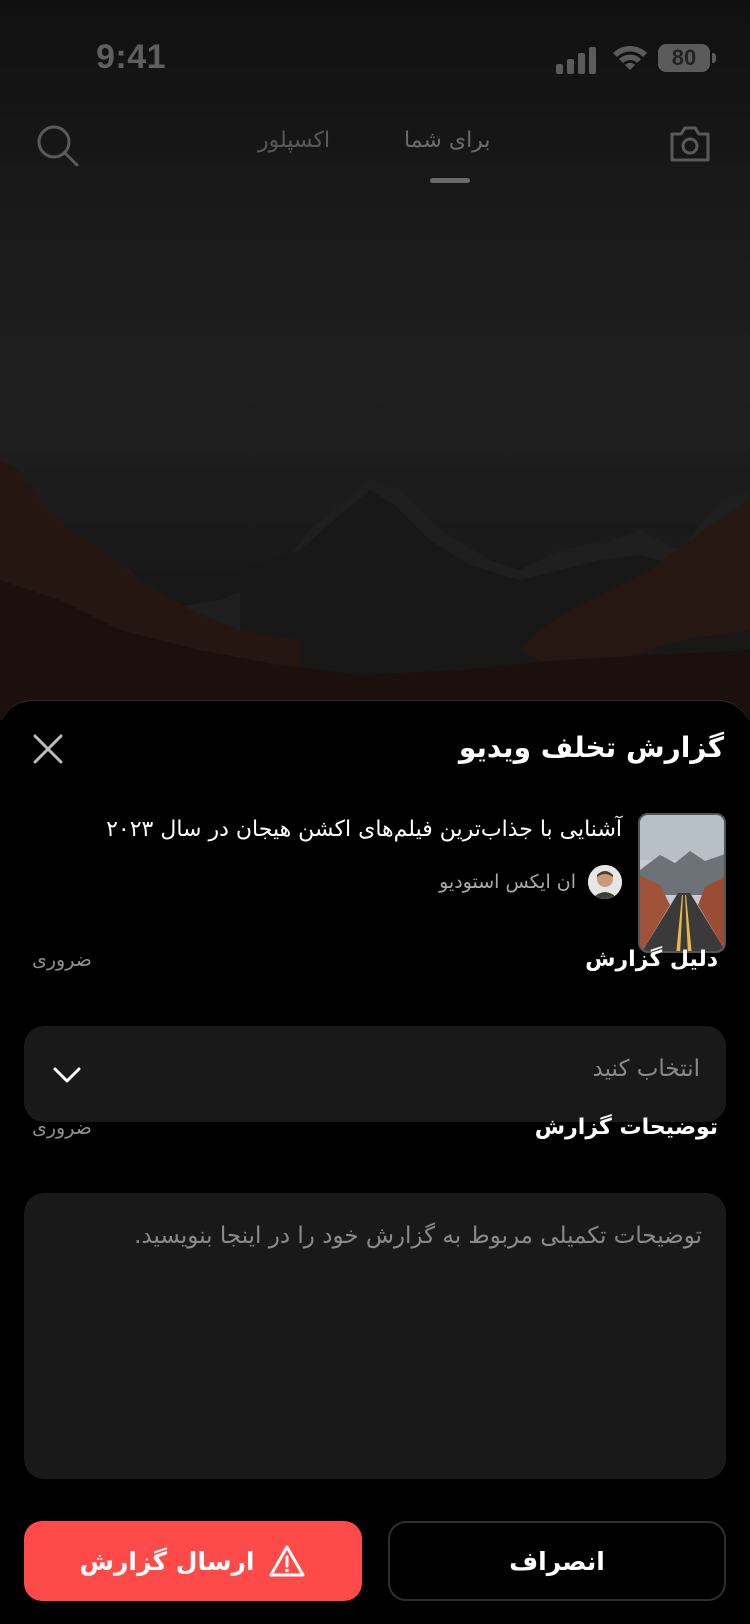 The height and width of the screenshot is (1624, 750). I want to click on battery-indicator: 80, so click(687, 58).